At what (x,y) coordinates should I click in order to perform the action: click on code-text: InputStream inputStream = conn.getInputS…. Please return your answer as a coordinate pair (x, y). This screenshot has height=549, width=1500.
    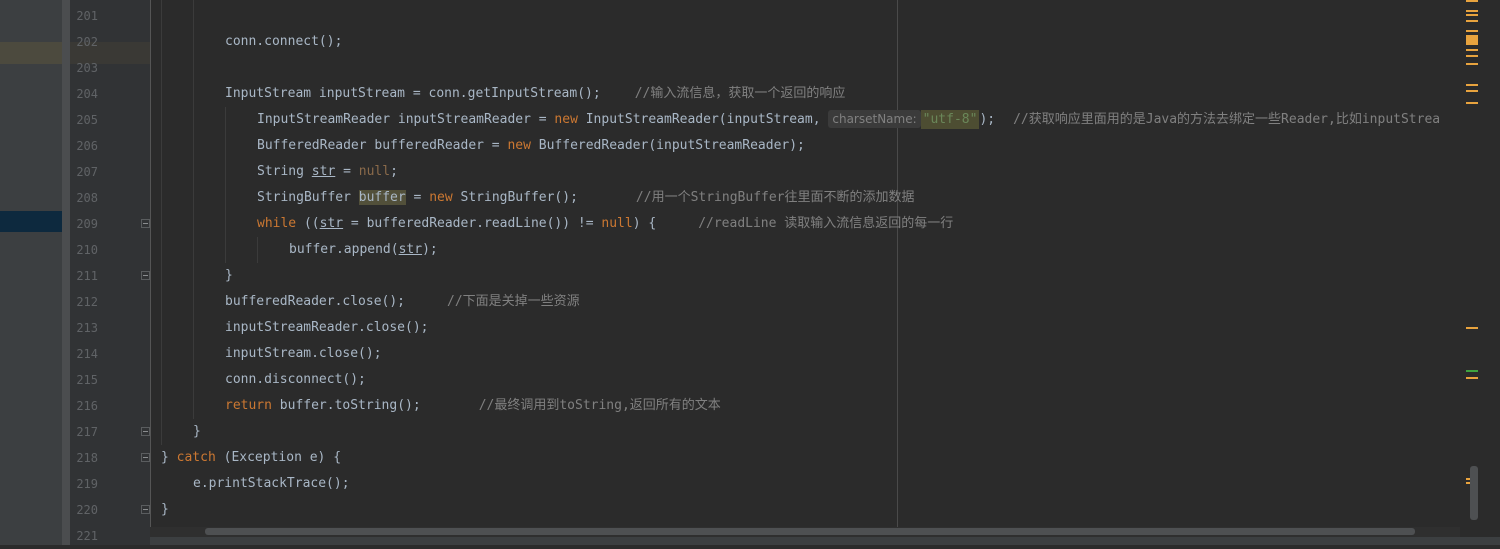
    Looking at the image, I should click on (413, 93).